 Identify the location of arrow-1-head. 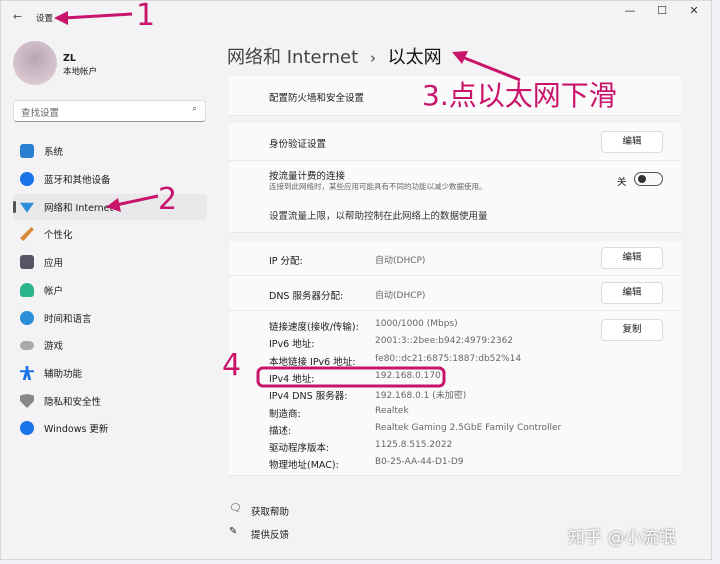
(61, 18).